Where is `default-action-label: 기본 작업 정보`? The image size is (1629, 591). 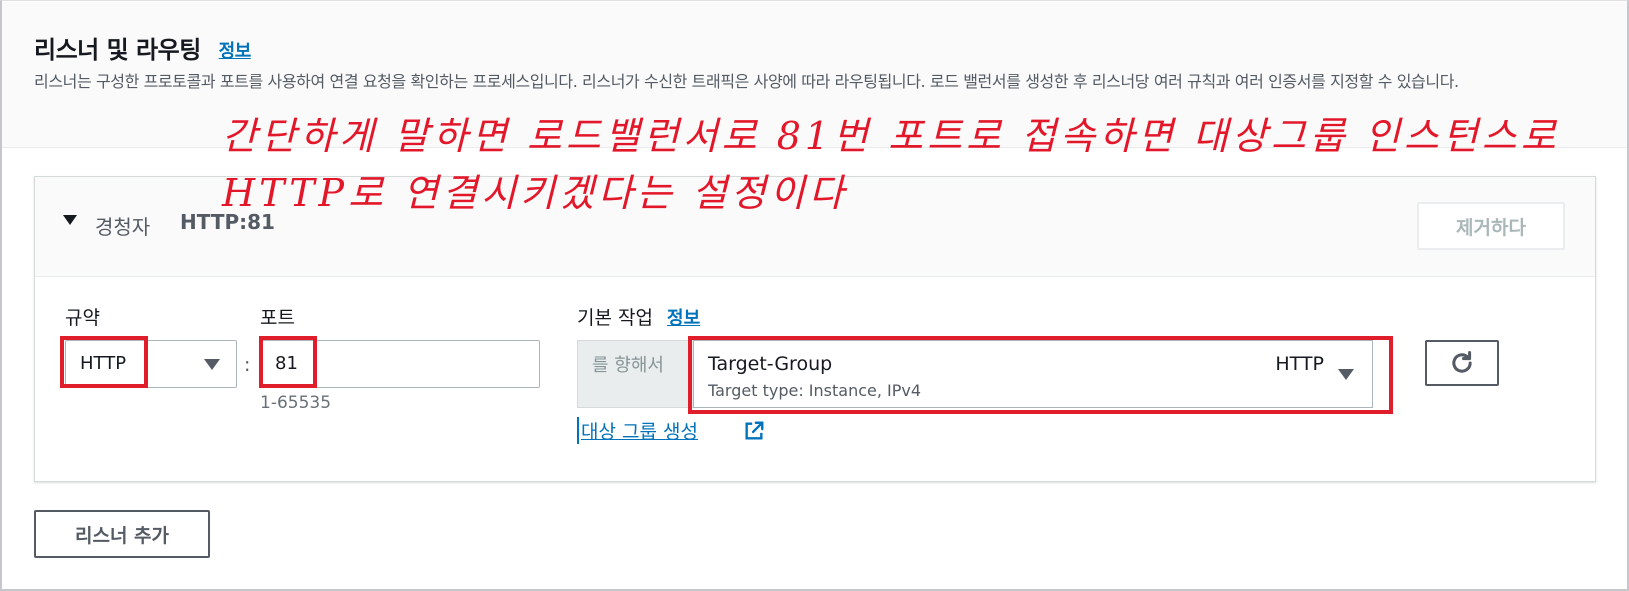 default-action-label: 기본 작업 정보 is located at coordinates (638, 316).